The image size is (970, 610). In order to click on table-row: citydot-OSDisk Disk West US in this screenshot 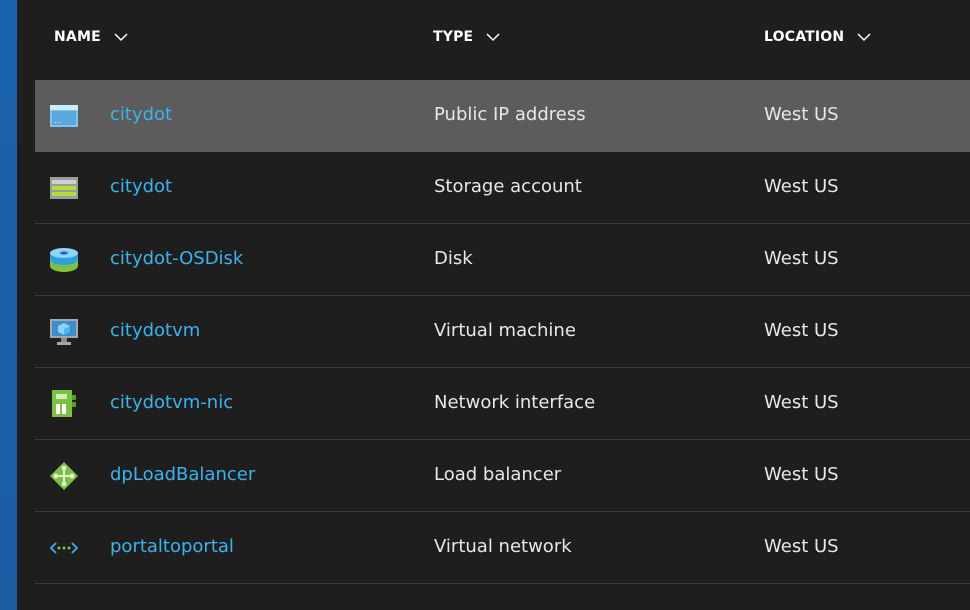, I will do `click(502, 260)`.